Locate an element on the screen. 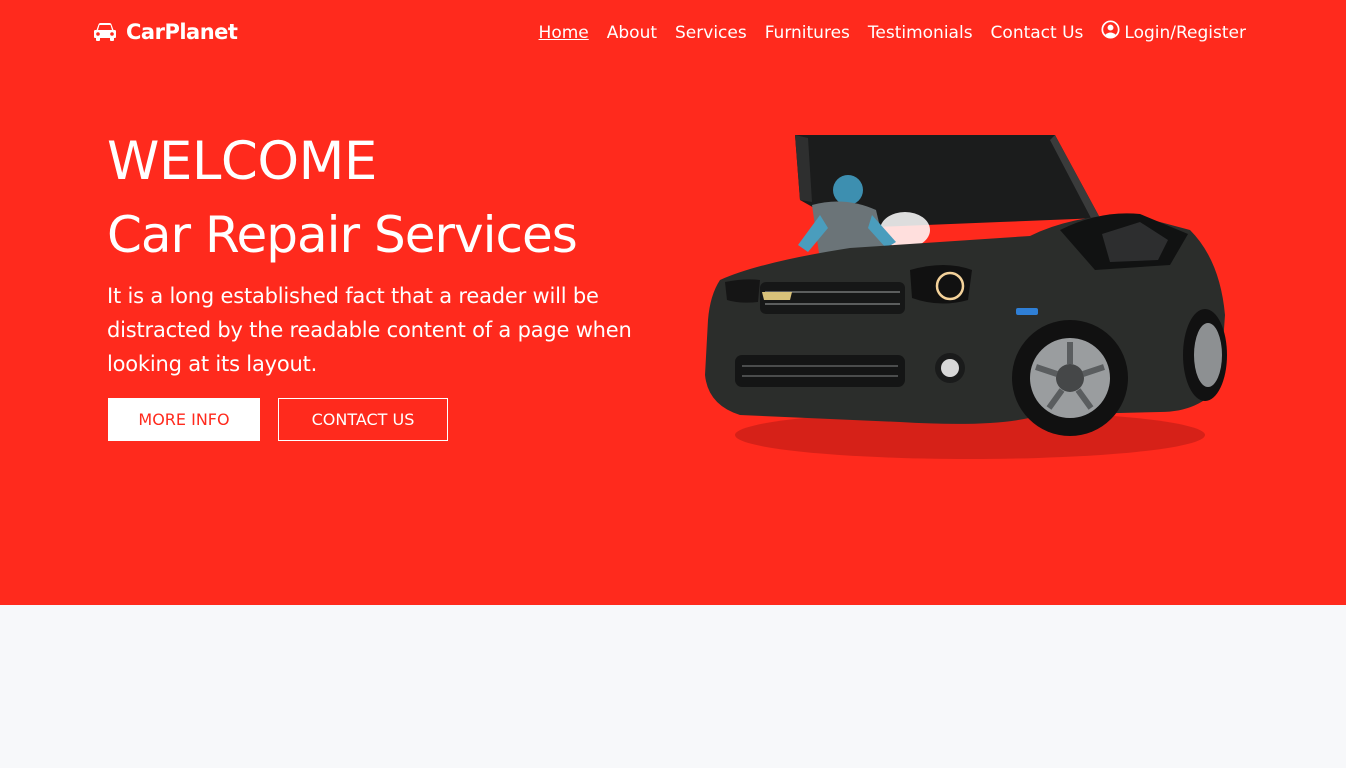 Image resolution: width=1346 pixels, height=768 pixels. nav-about: About is located at coordinates (632, 33).